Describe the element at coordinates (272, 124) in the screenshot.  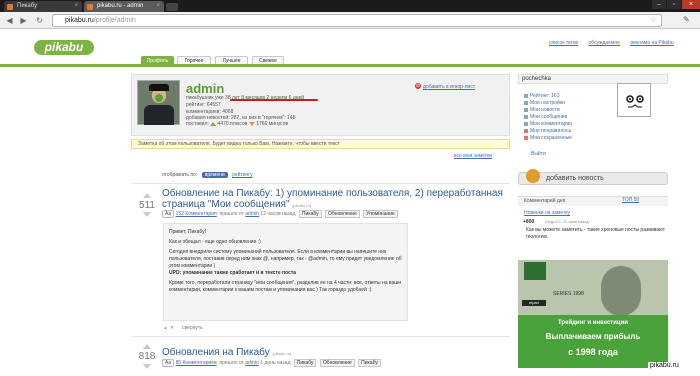
I see `votes-minus: 1766 минусов` at that location.